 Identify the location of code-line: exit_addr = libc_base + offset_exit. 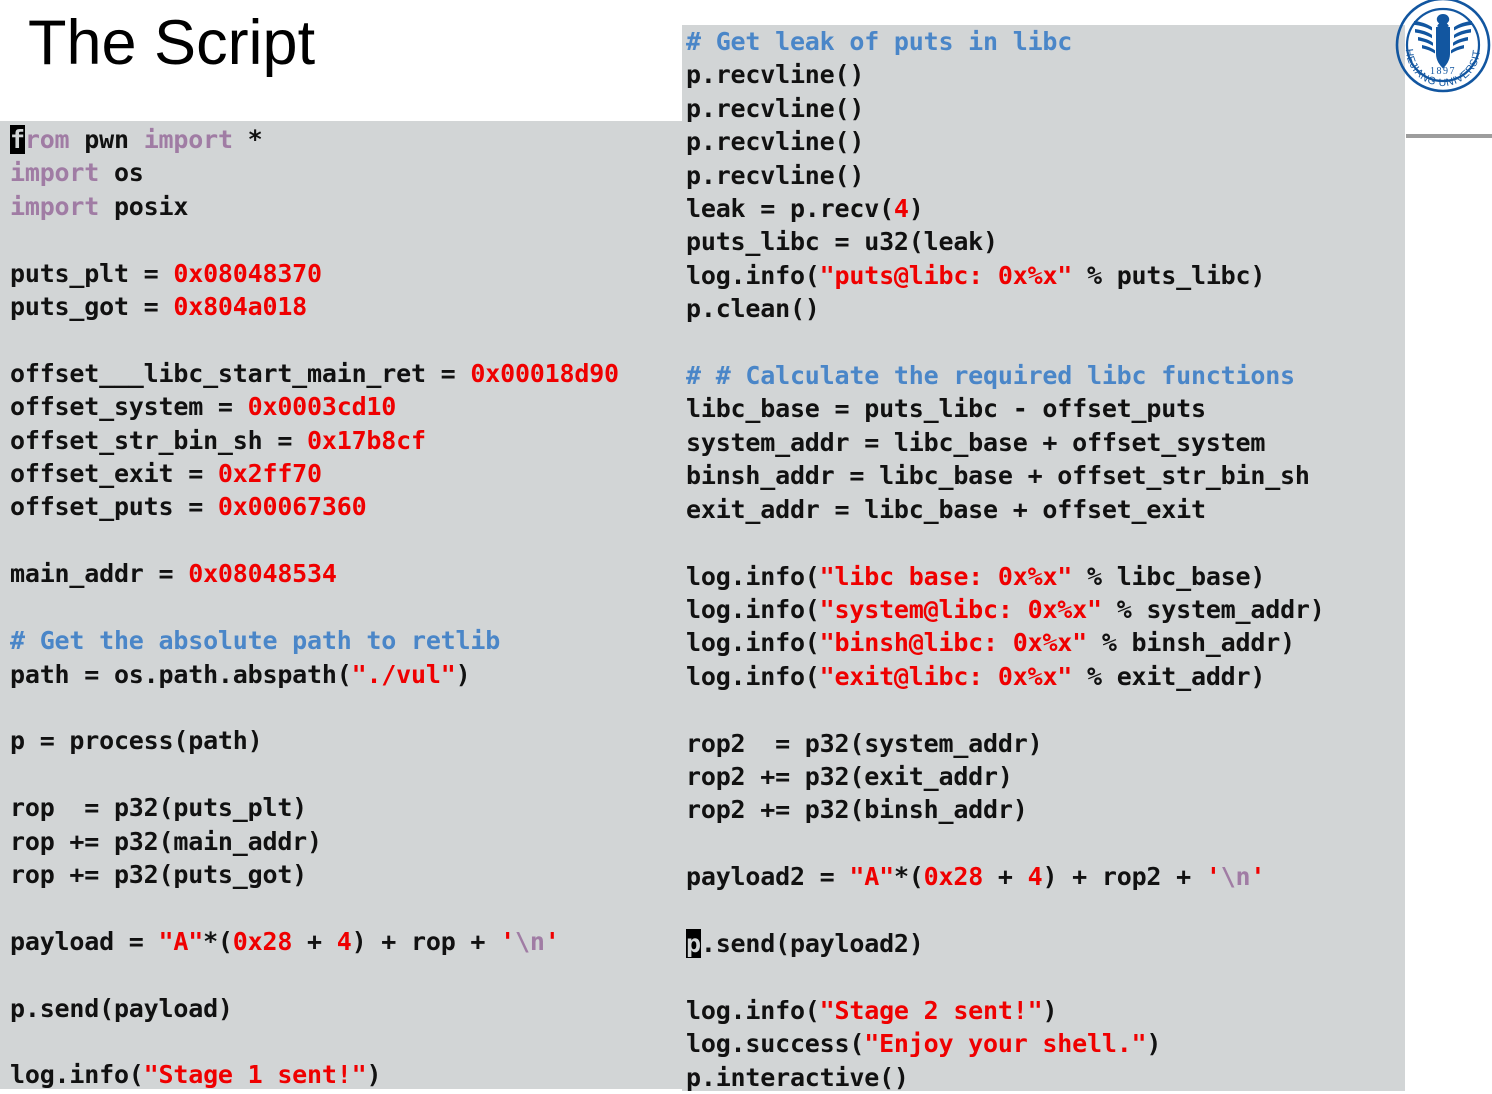
(1045, 509).